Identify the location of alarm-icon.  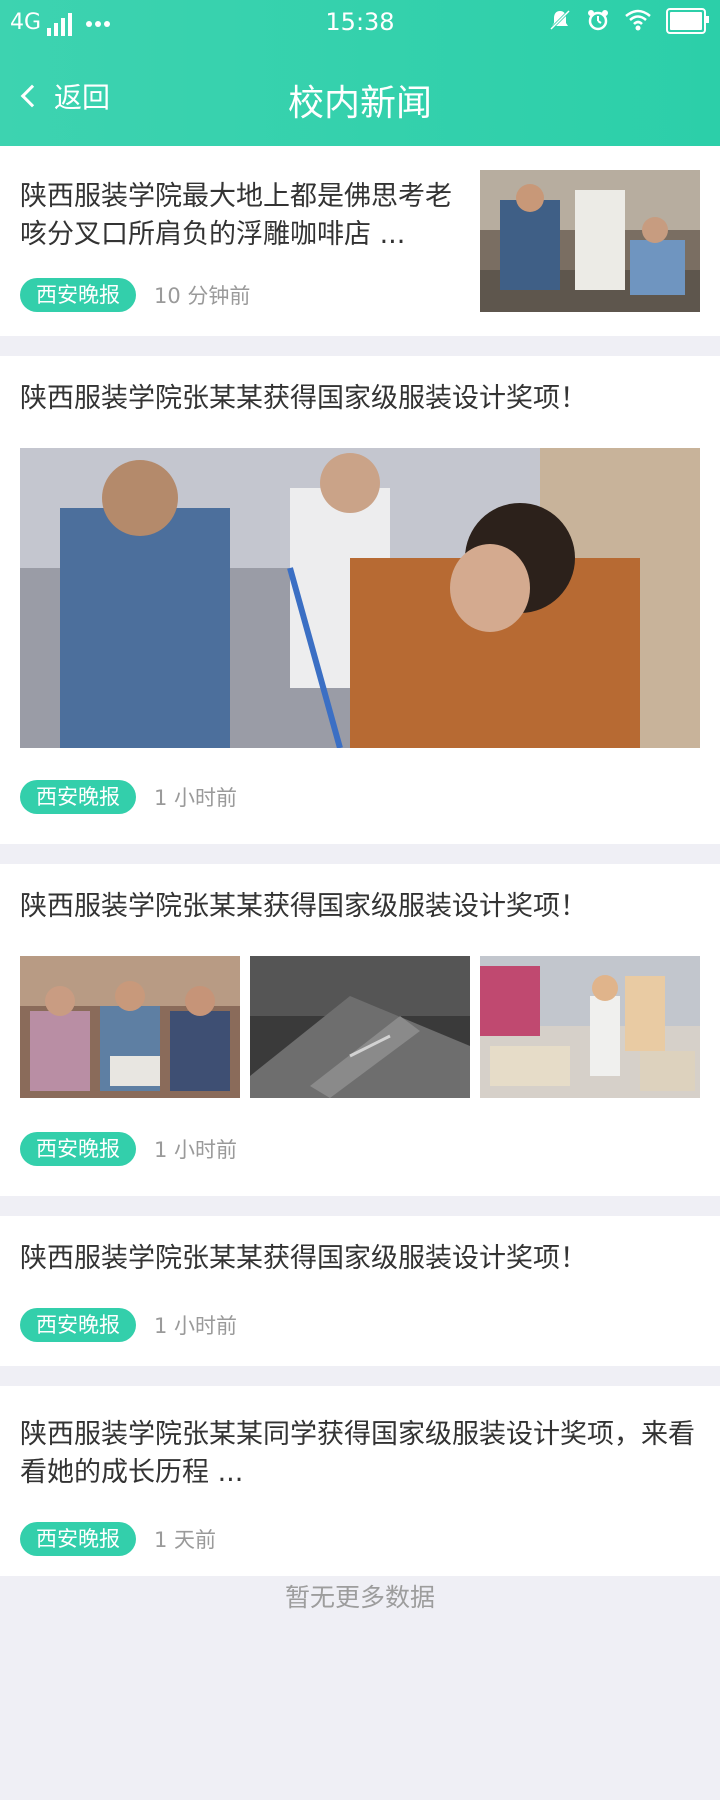
(598, 21).